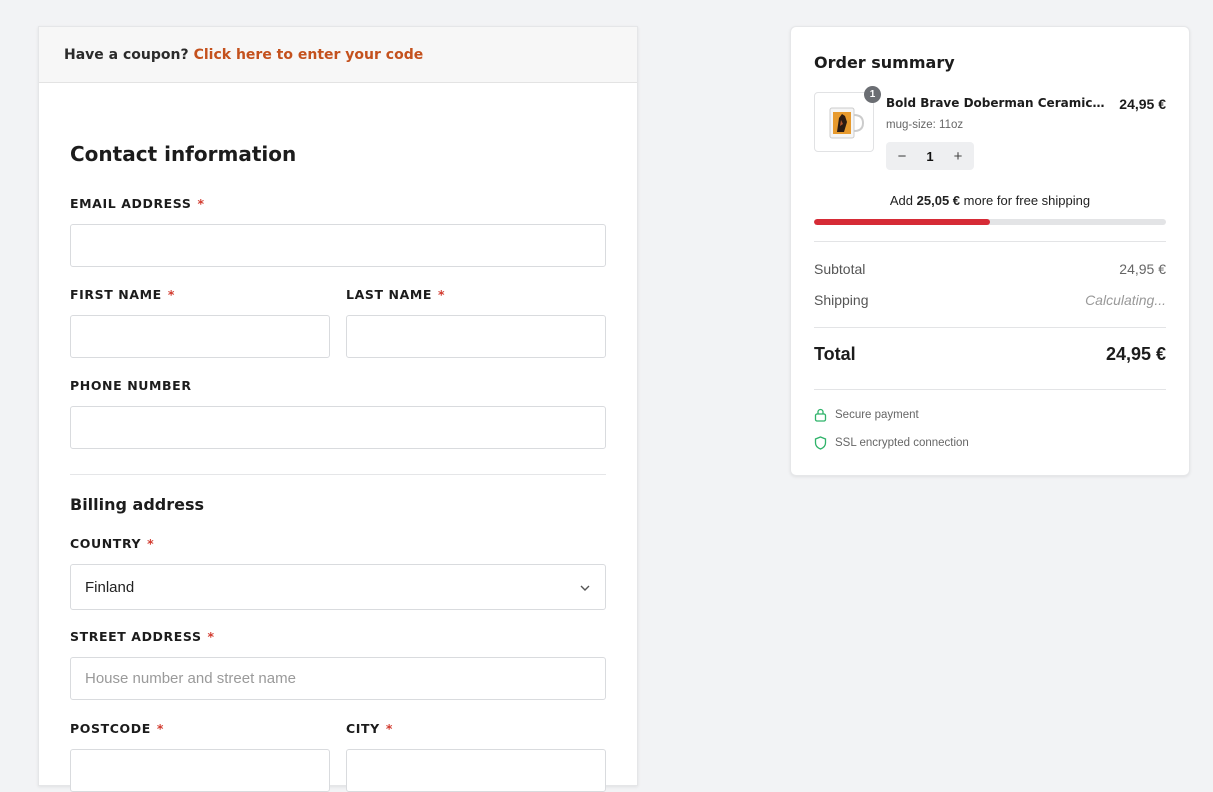 The width and height of the screenshot is (1213, 792). Describe the element at coordinates (990, 269) in the screenshot. I see `subtotal-row: Subtotal 24,95 €` at that location.